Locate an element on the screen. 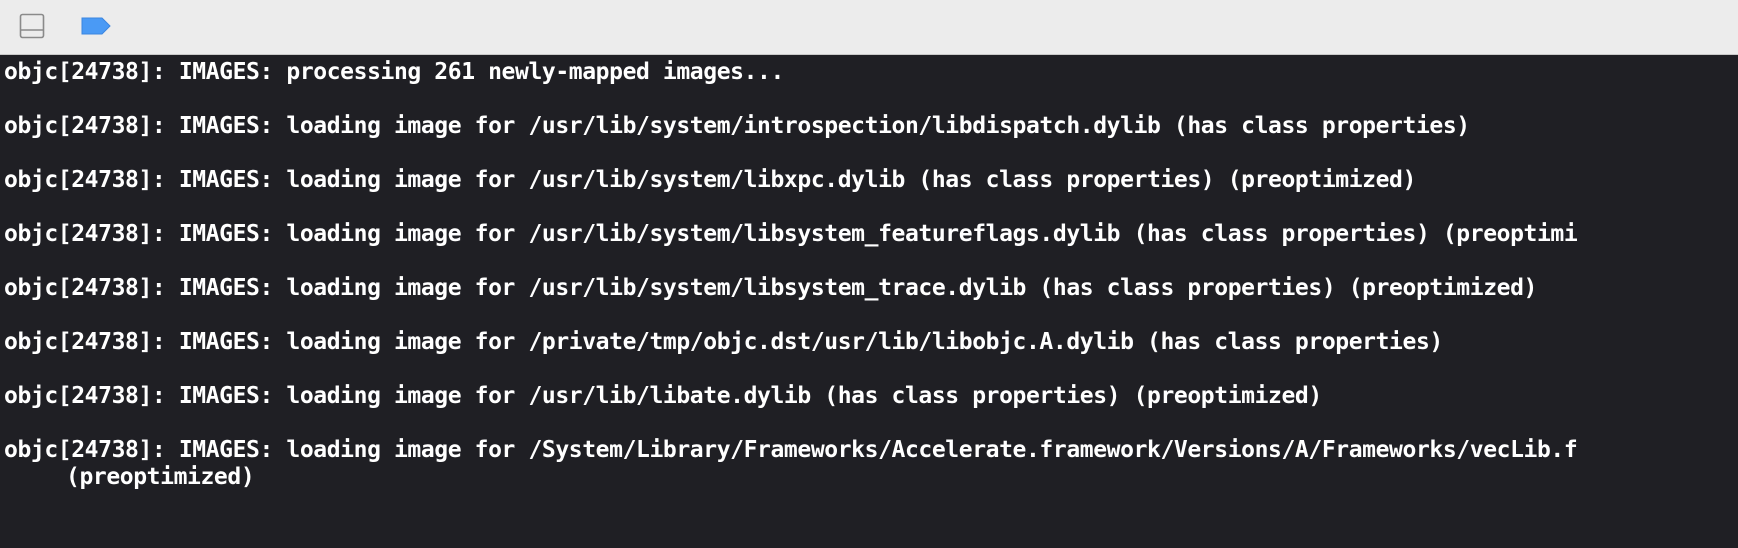 The image size is (1738, 548). bottom-panel-toggle-icon is located at coordinates (32, 26).